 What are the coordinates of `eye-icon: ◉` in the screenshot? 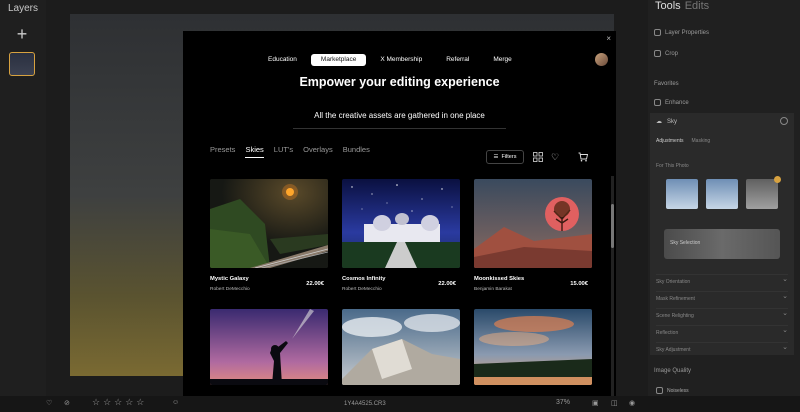 It's located at (632, 403).